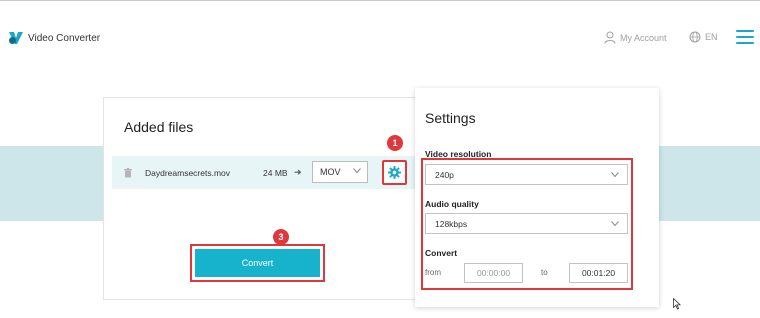 This screenshot has width=760, height=318. I want to click on file-name: Daydreamsecrets.mov, so click(188, 173).